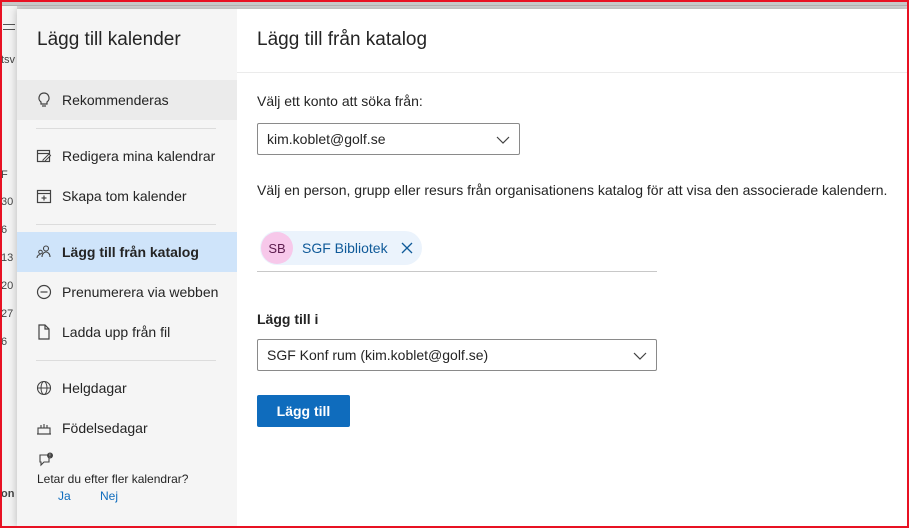 Image resolution: width=909 pixels, height=528 pixels. I want to click on nav-item-recommended: Rekommenderas, so click(127, 100).